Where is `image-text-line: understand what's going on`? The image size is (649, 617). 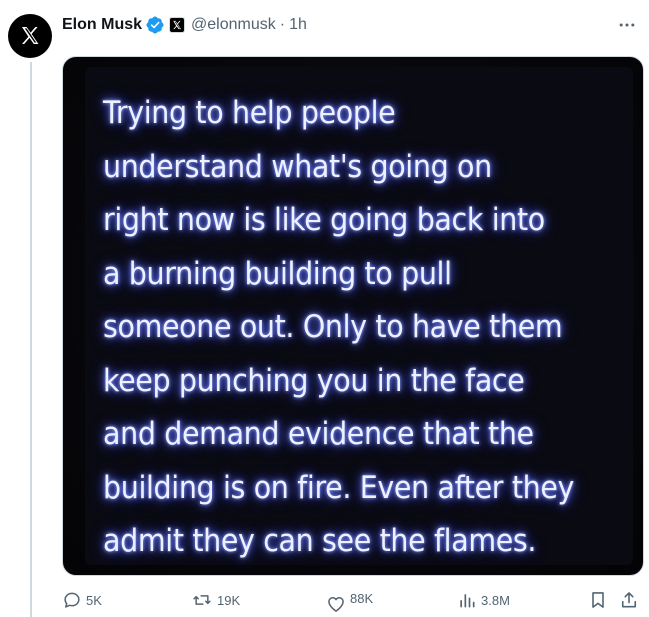
image-text-line: understand what's going on is located at coordinates (297, 166).